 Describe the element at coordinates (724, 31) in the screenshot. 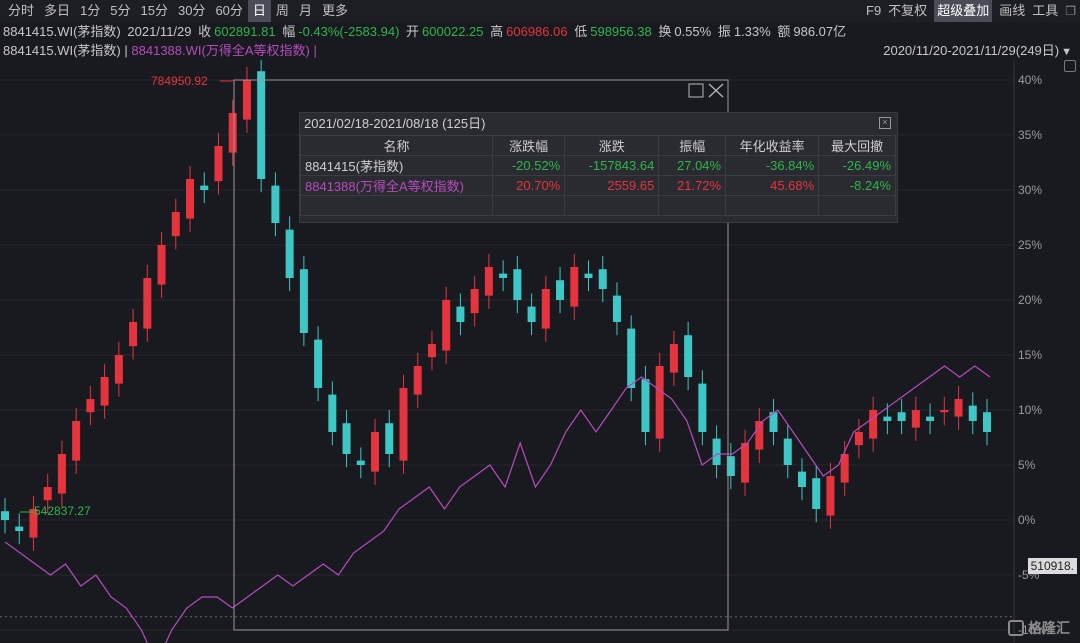

I see `amplitude-label: 振` at that location.